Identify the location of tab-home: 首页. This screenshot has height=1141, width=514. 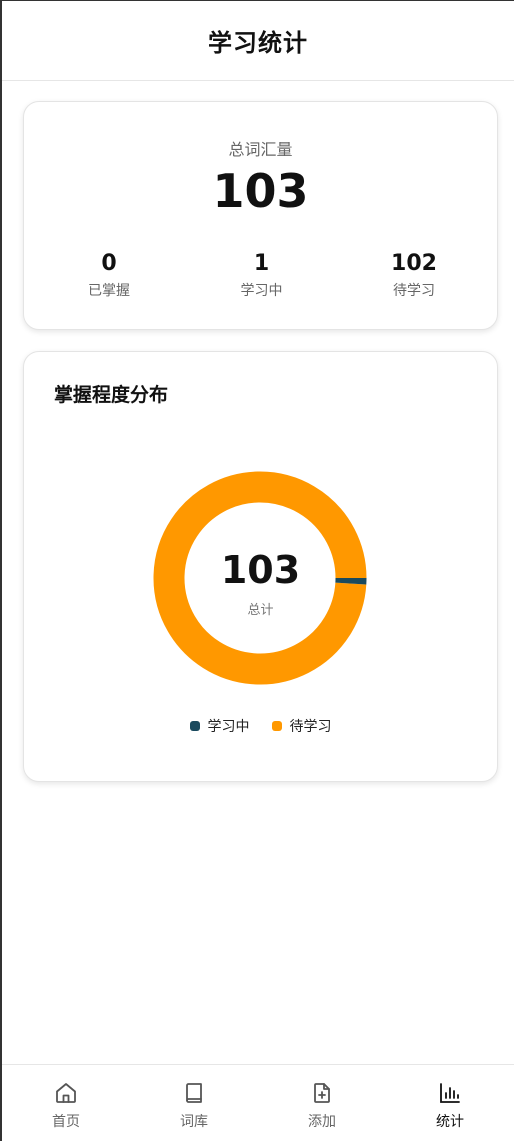
(66, 1103).